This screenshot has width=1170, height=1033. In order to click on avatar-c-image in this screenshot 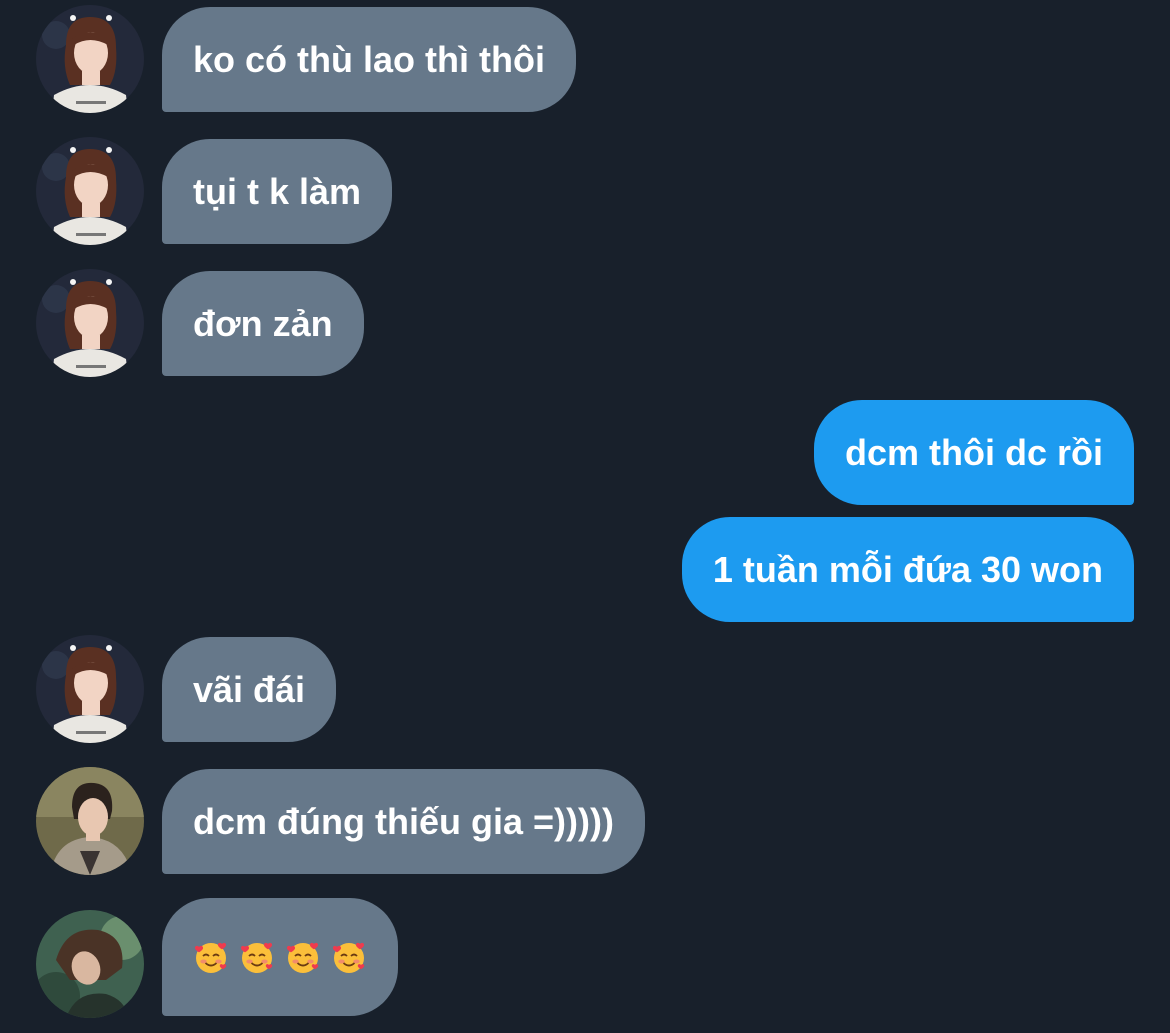, I will do `click(90, 964)`.